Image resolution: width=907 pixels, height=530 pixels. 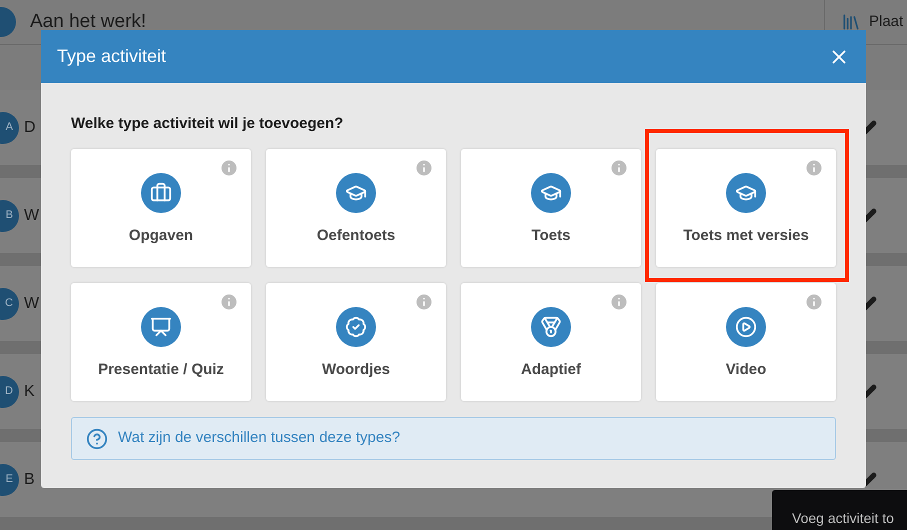 I want to click on page-title: Aan het werk!, so click(x=88, y=22).